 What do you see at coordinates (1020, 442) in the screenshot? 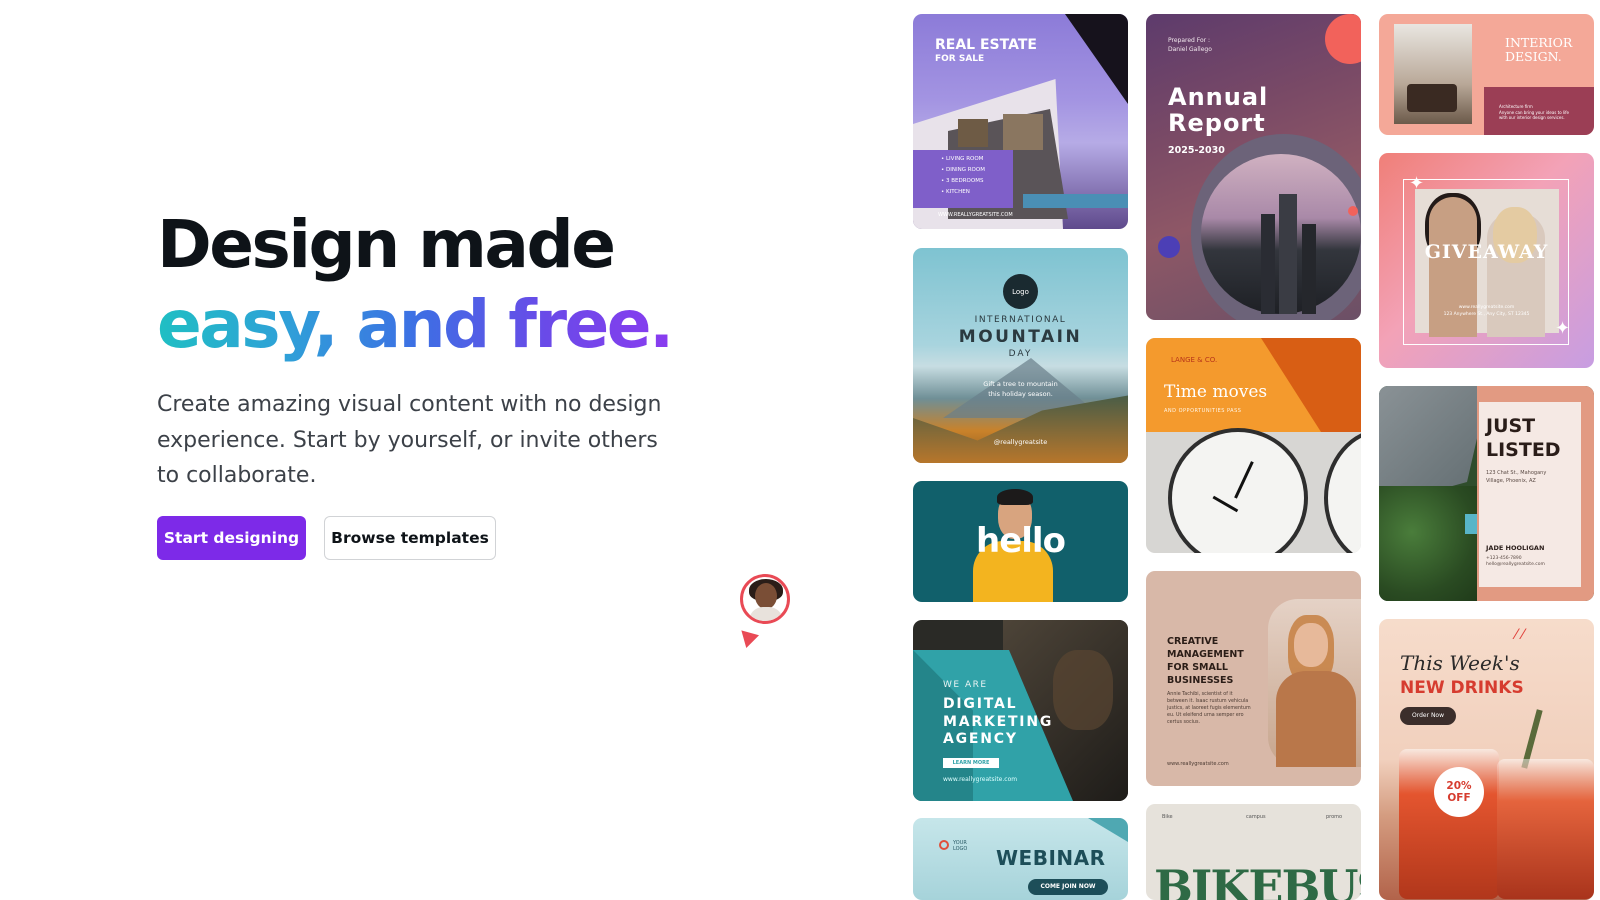
I see `template-handle: @reallygreatsite` at bounding box center [1020, 442].